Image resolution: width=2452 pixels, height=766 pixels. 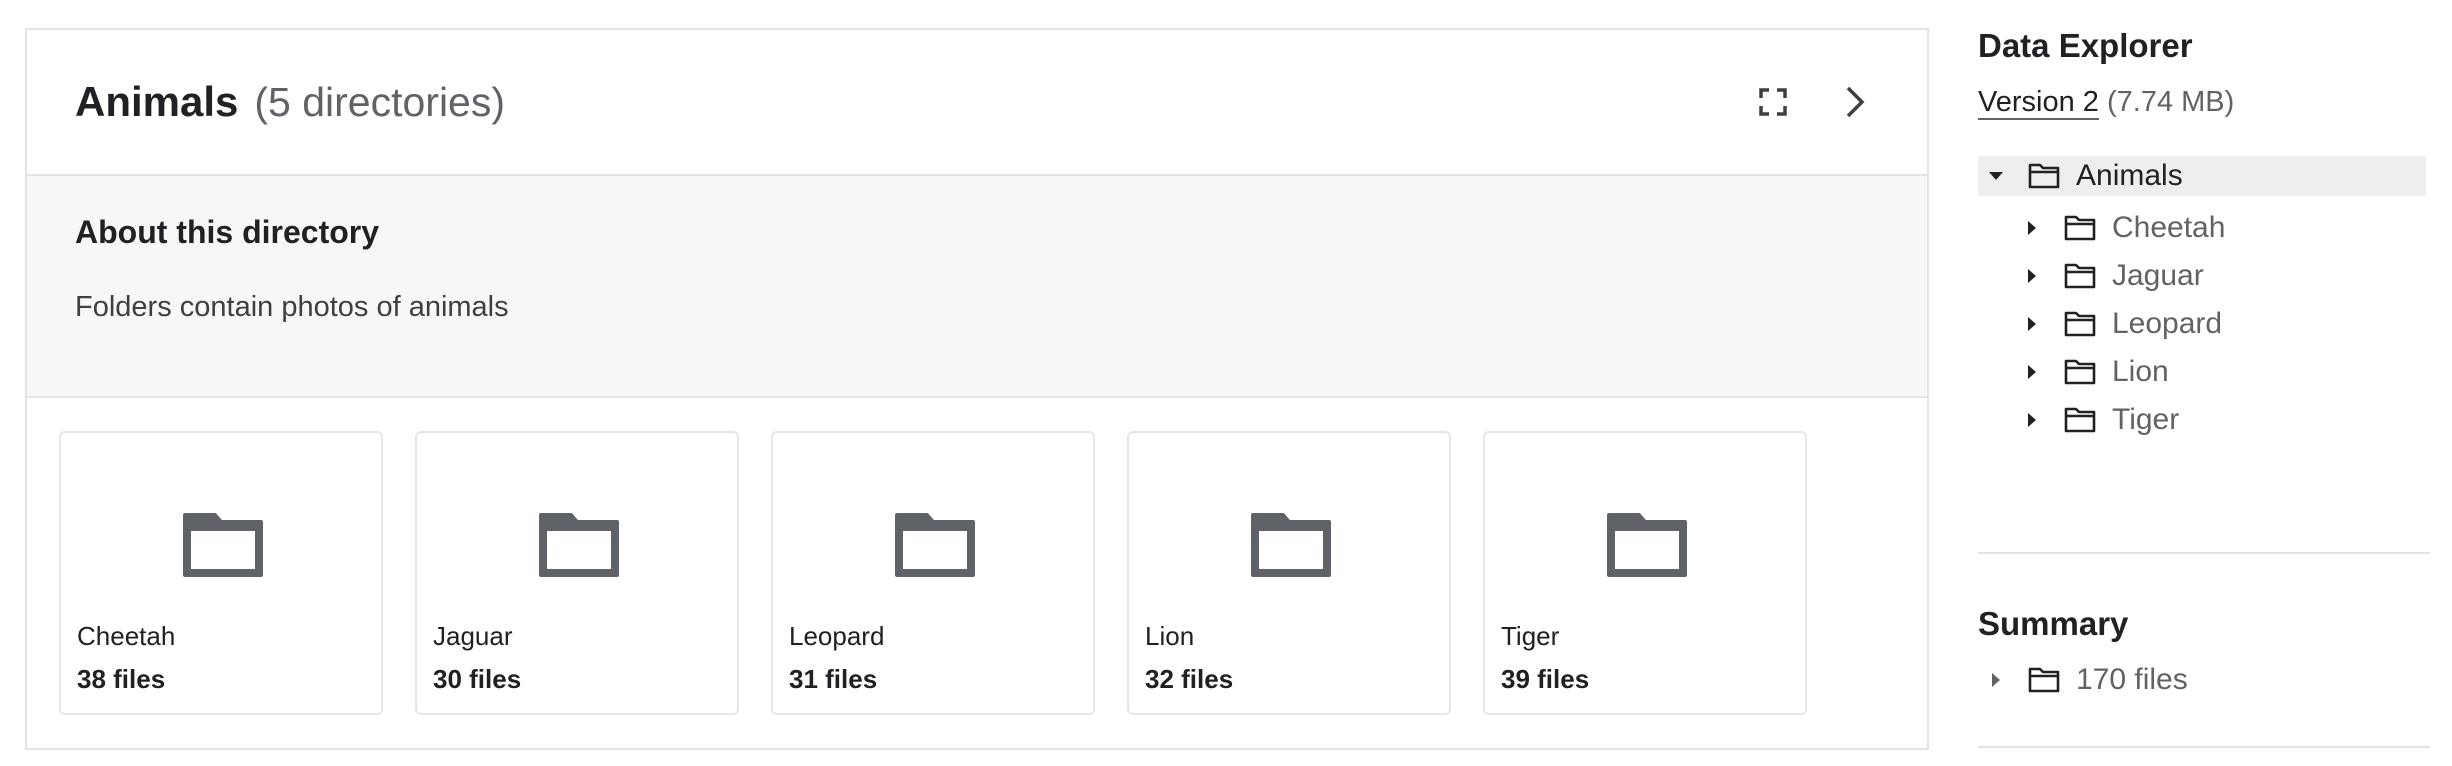 What do you see at coordinates (1530, 636) in the screenshot?
I see `card-name: Tiger` at bounding box center [1530, 636].